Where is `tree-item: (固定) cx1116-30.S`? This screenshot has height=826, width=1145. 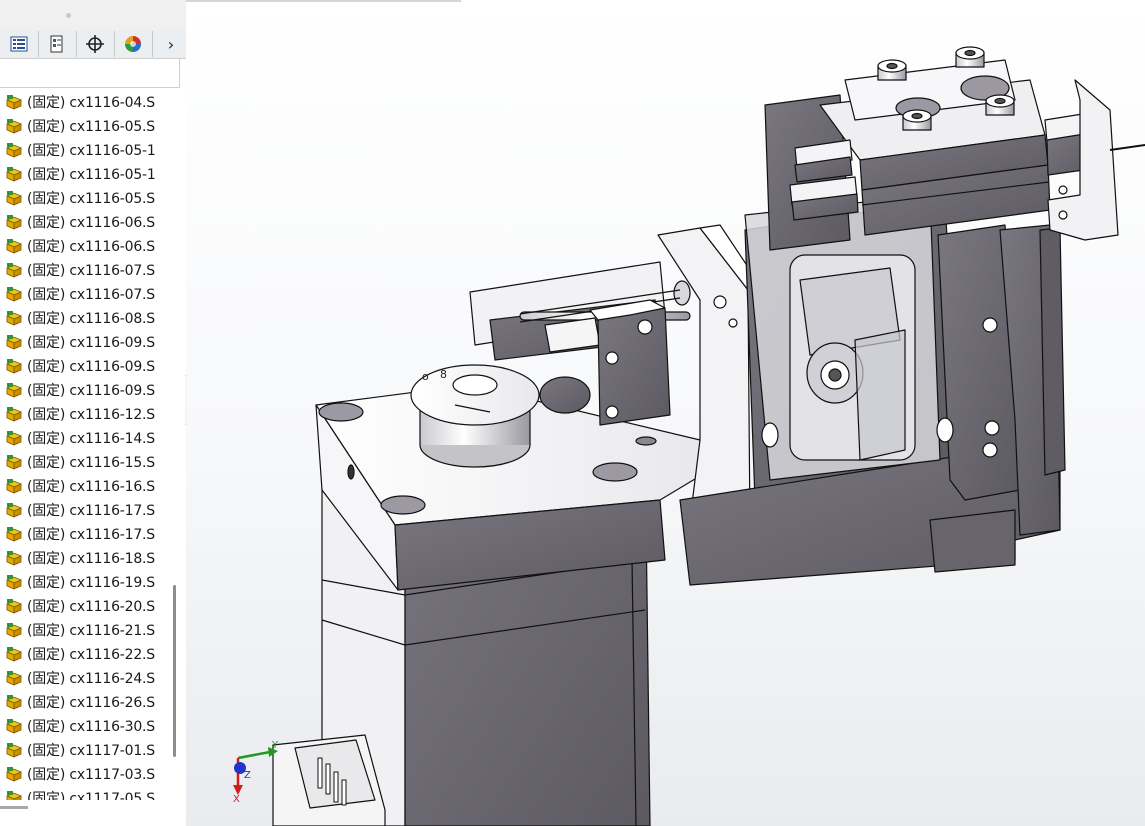 tree-item: (固定) cx1116-30.S is located at coordinates (86, 726).